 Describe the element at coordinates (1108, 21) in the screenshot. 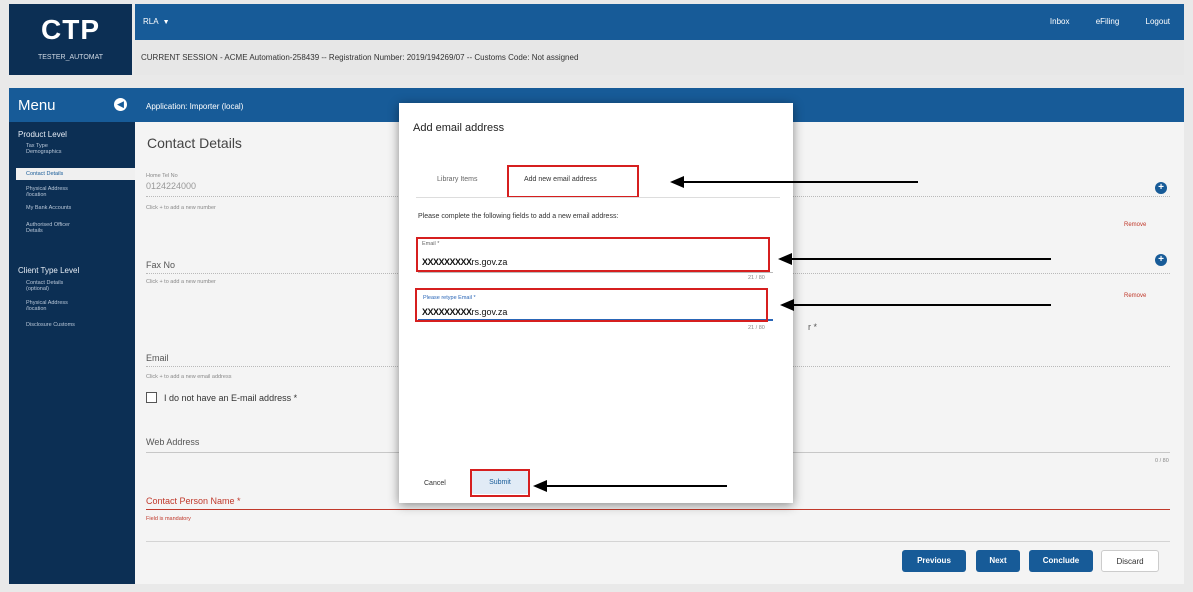

I see `efiling-link: eFiling` at that location.